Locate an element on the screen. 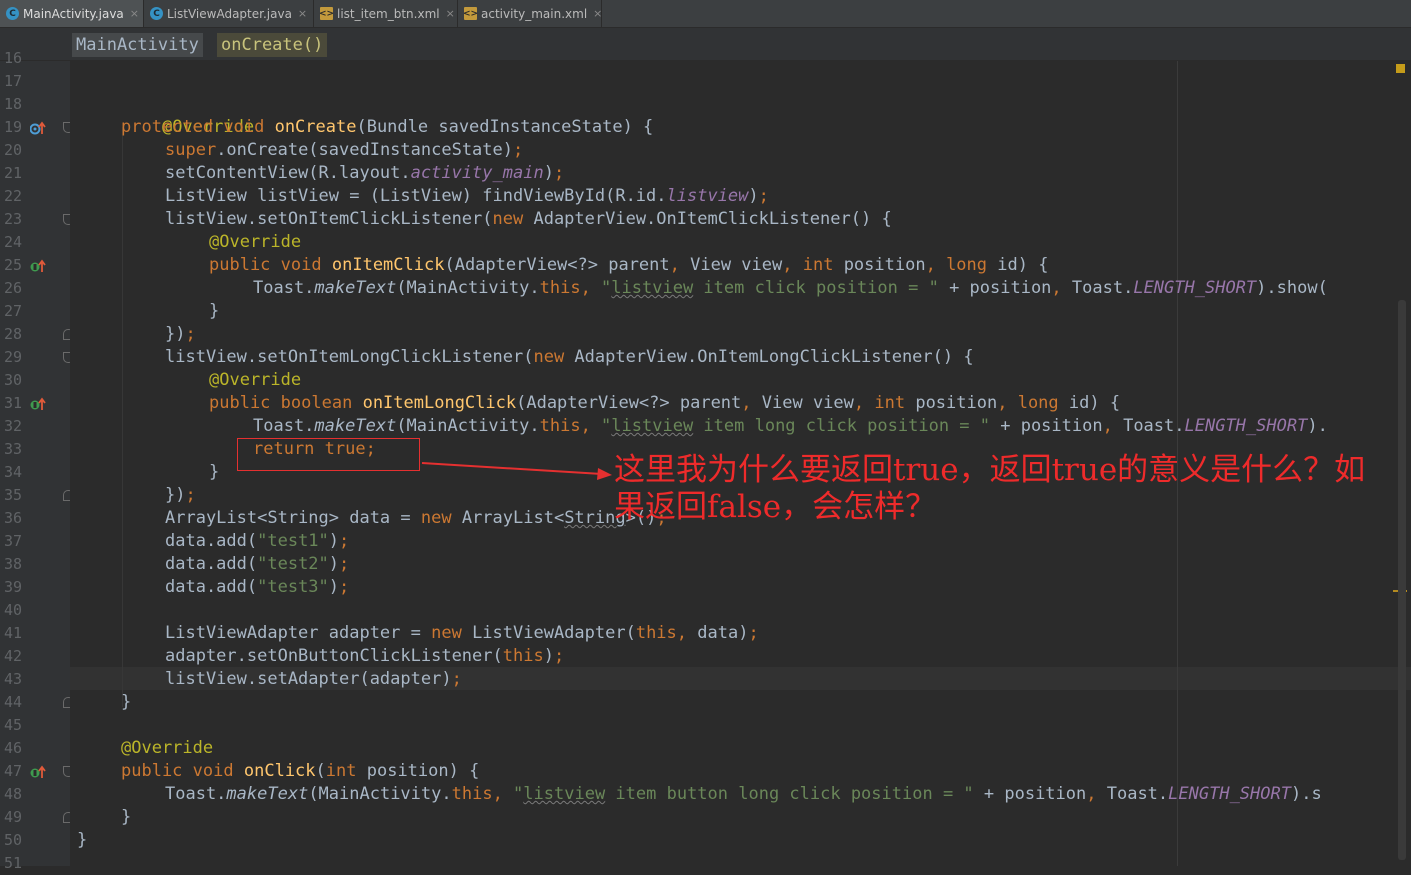  tab-listviewadapter-java: C ListViewAdapter.java × is located at coordinates (229, 13).